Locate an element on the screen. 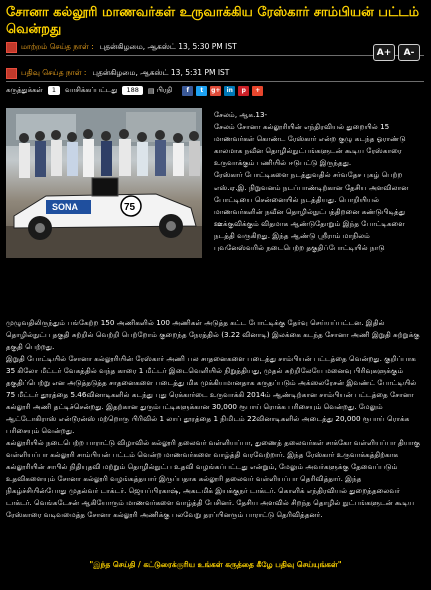 This screenshot has width=431, height=590. modified-label: மாற்றம் செய்த நாள் : is located at coordinates (57, 46).